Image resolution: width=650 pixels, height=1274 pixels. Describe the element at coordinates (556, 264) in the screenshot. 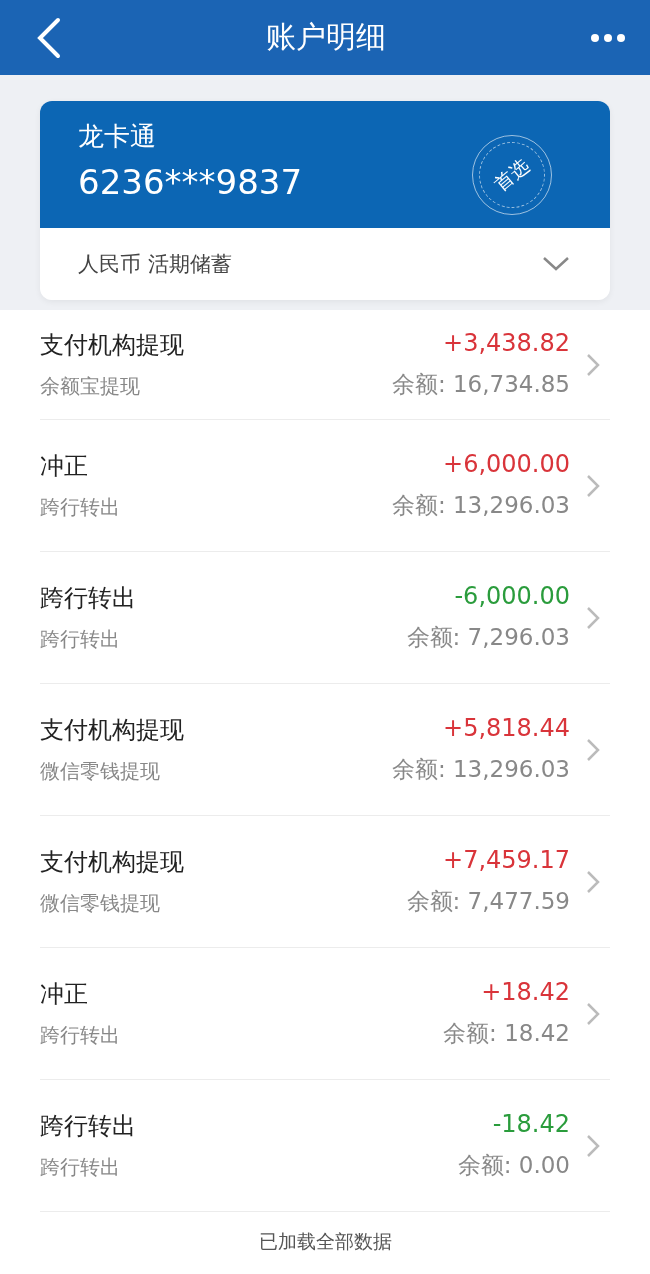

I see `chevron-down-icon` at that location.